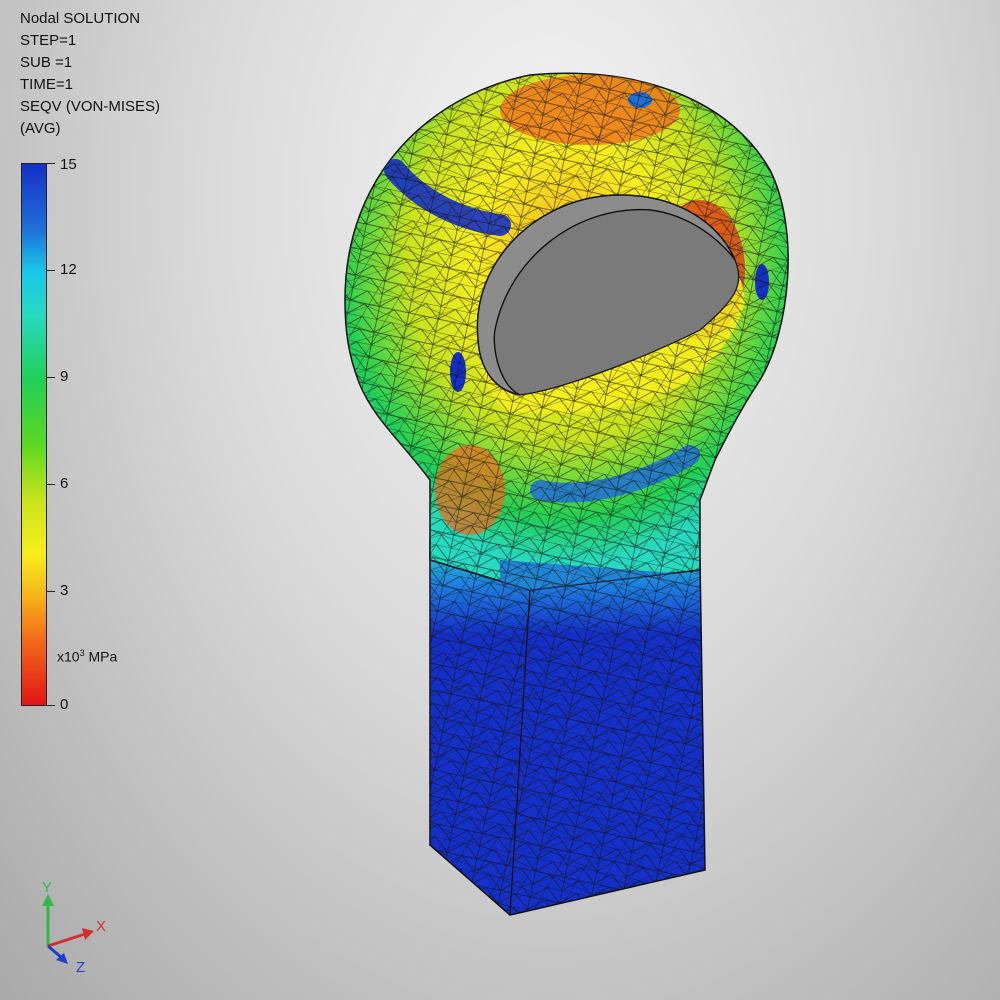 The image size is (1000, 1000). What do you see at coordinates (88, 934) in the screenshot?
I see `x-axis-arrowhead` at bounding box center [88, 934].